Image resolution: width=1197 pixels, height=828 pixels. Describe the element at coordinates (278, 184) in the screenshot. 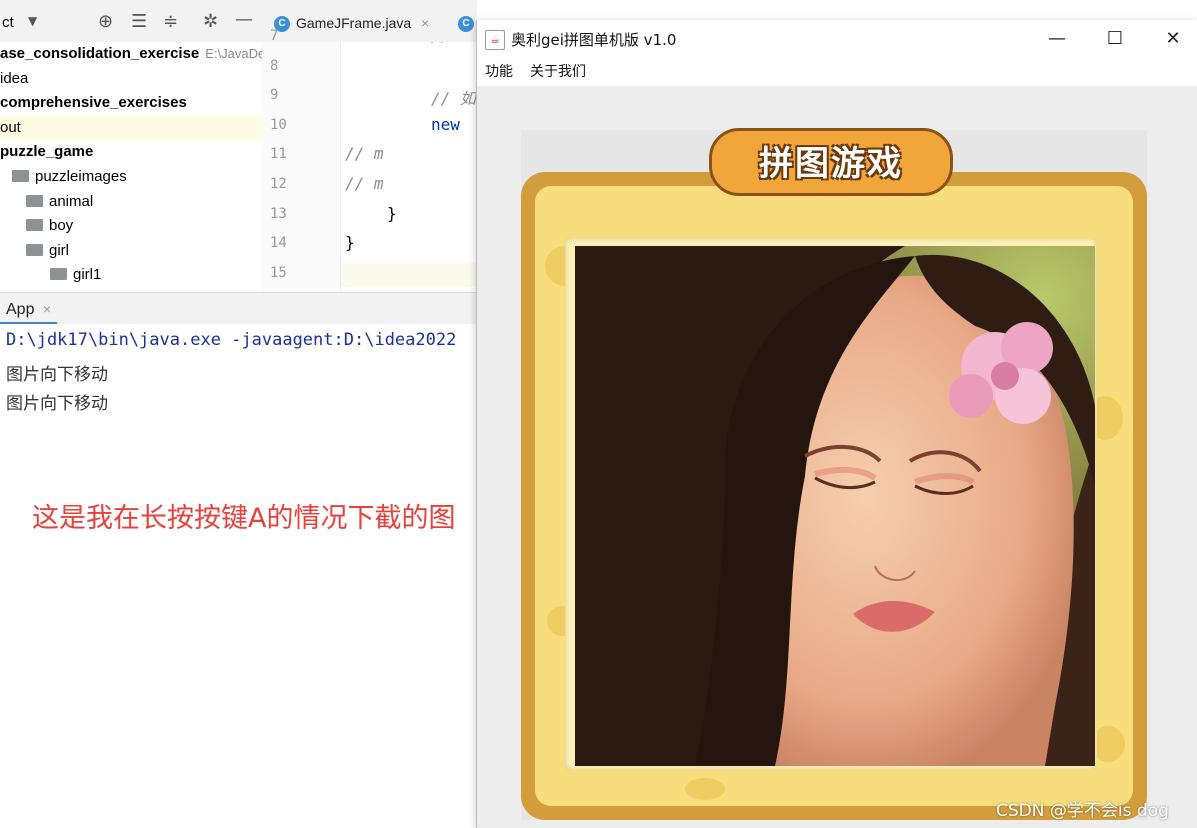

I see `line-number: 12` at that location.